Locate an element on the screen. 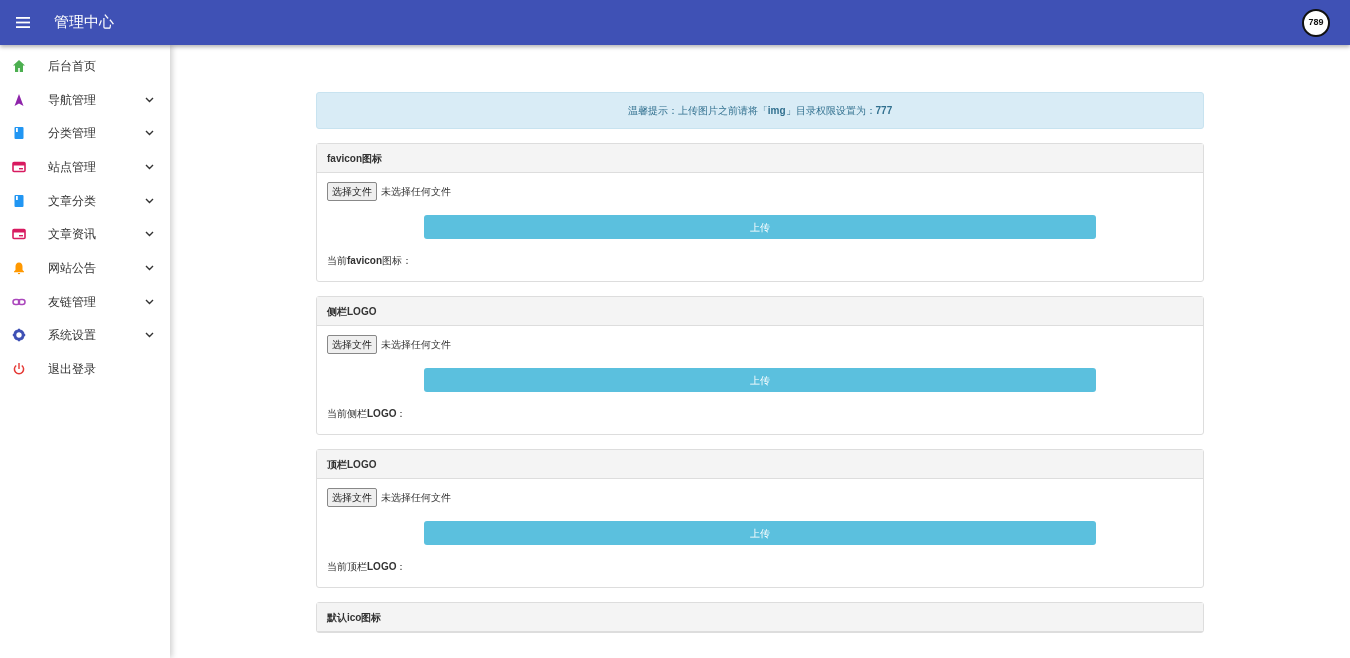  sidebar-item: 站点管理 is located at coordinates (85, 167).